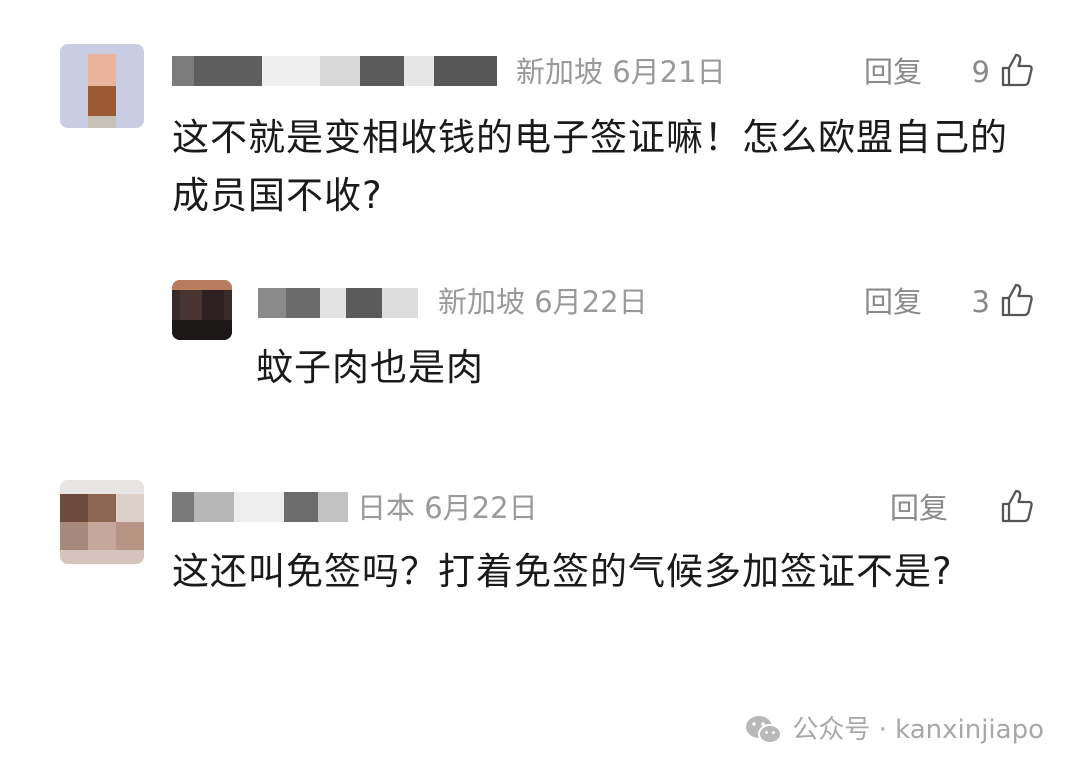  I want to click on comment-text: 这还叫免签吗？打着免签的气候多加签证不是?, so click(562, 571).